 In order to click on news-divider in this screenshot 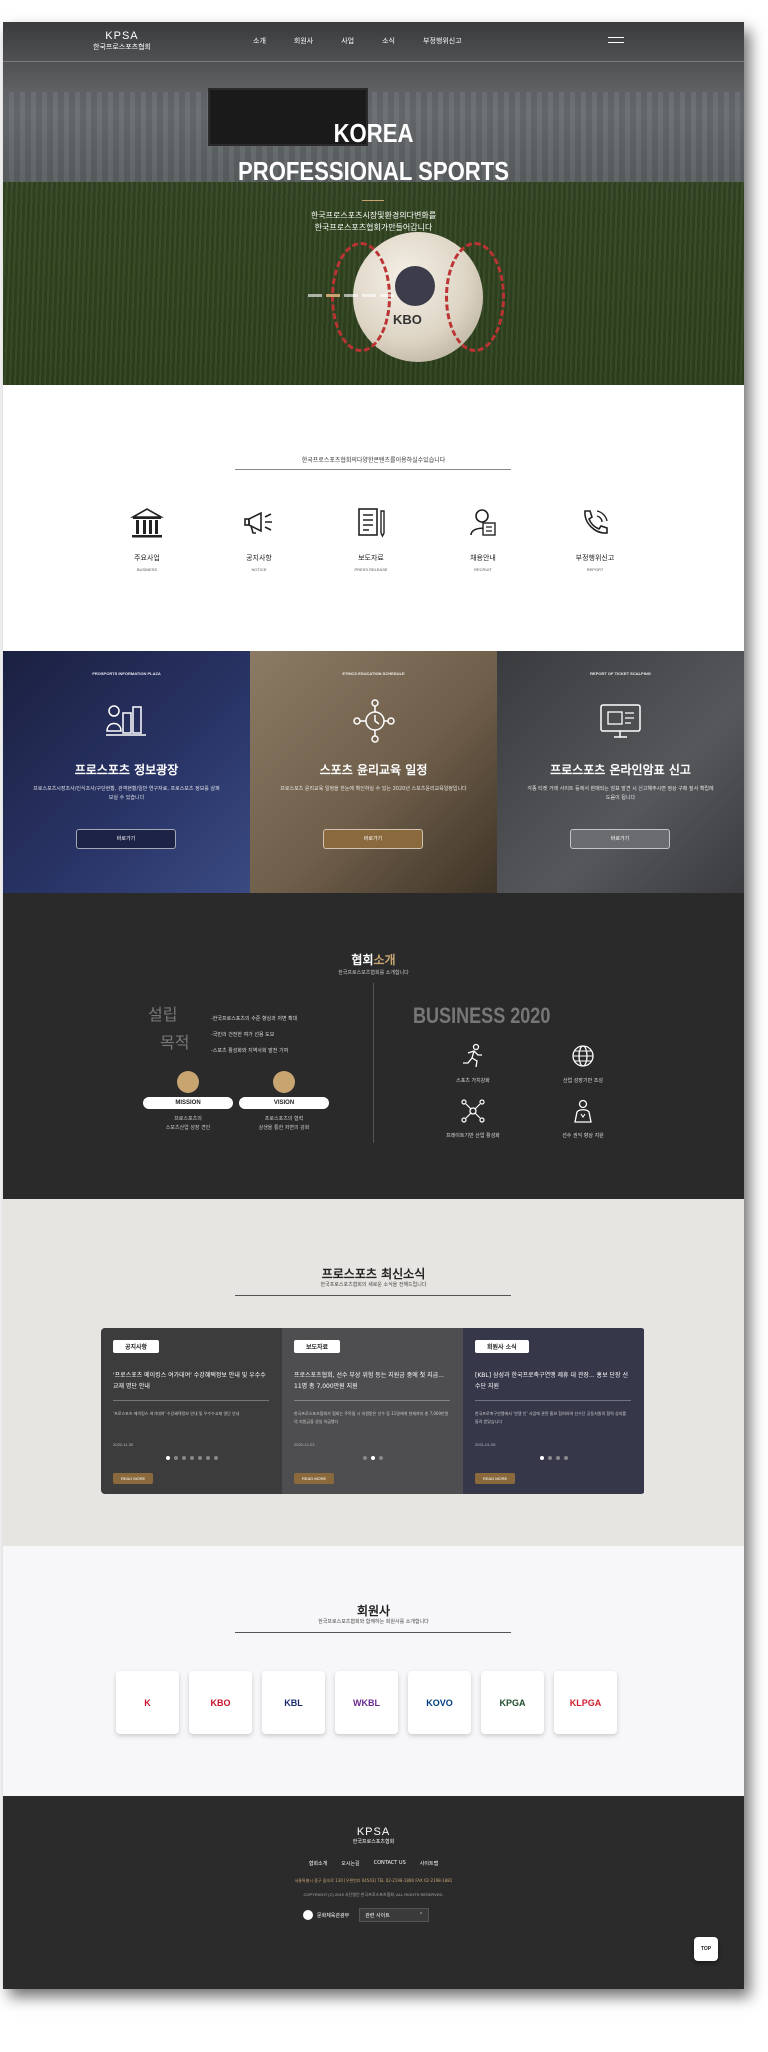, I will do `click(553, 1400)`.